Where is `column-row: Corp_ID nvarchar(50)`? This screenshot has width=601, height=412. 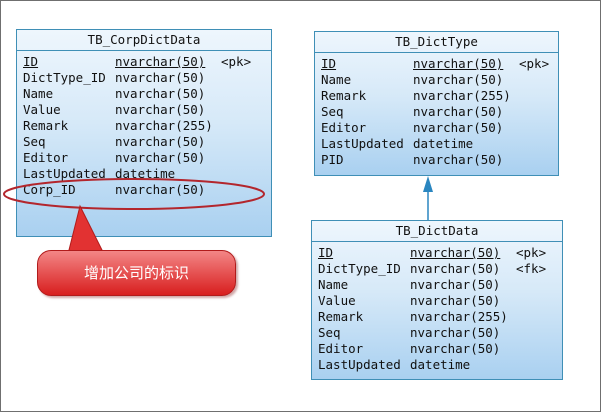 column-row: Corp_ID nvarchar(50) is located at coordinates (147, 190).